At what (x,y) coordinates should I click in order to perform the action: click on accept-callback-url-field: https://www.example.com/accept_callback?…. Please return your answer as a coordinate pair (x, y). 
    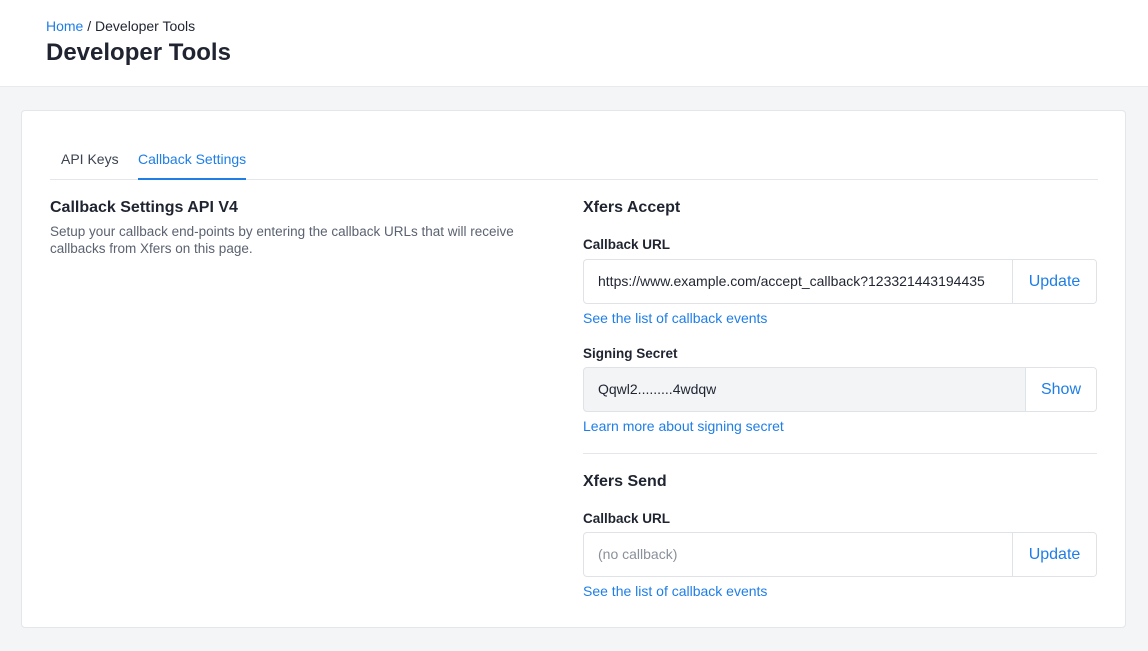
    Looking at the image, I should click on (840, 281).